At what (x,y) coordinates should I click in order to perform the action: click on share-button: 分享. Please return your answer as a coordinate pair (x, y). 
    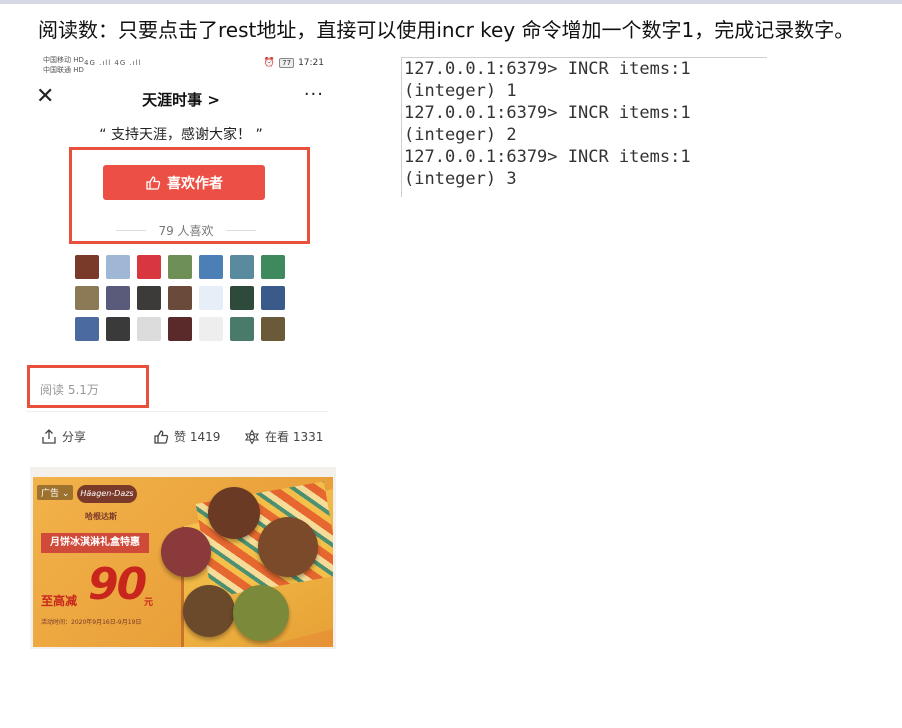
    Looking at the image, I should click on (63, 436).